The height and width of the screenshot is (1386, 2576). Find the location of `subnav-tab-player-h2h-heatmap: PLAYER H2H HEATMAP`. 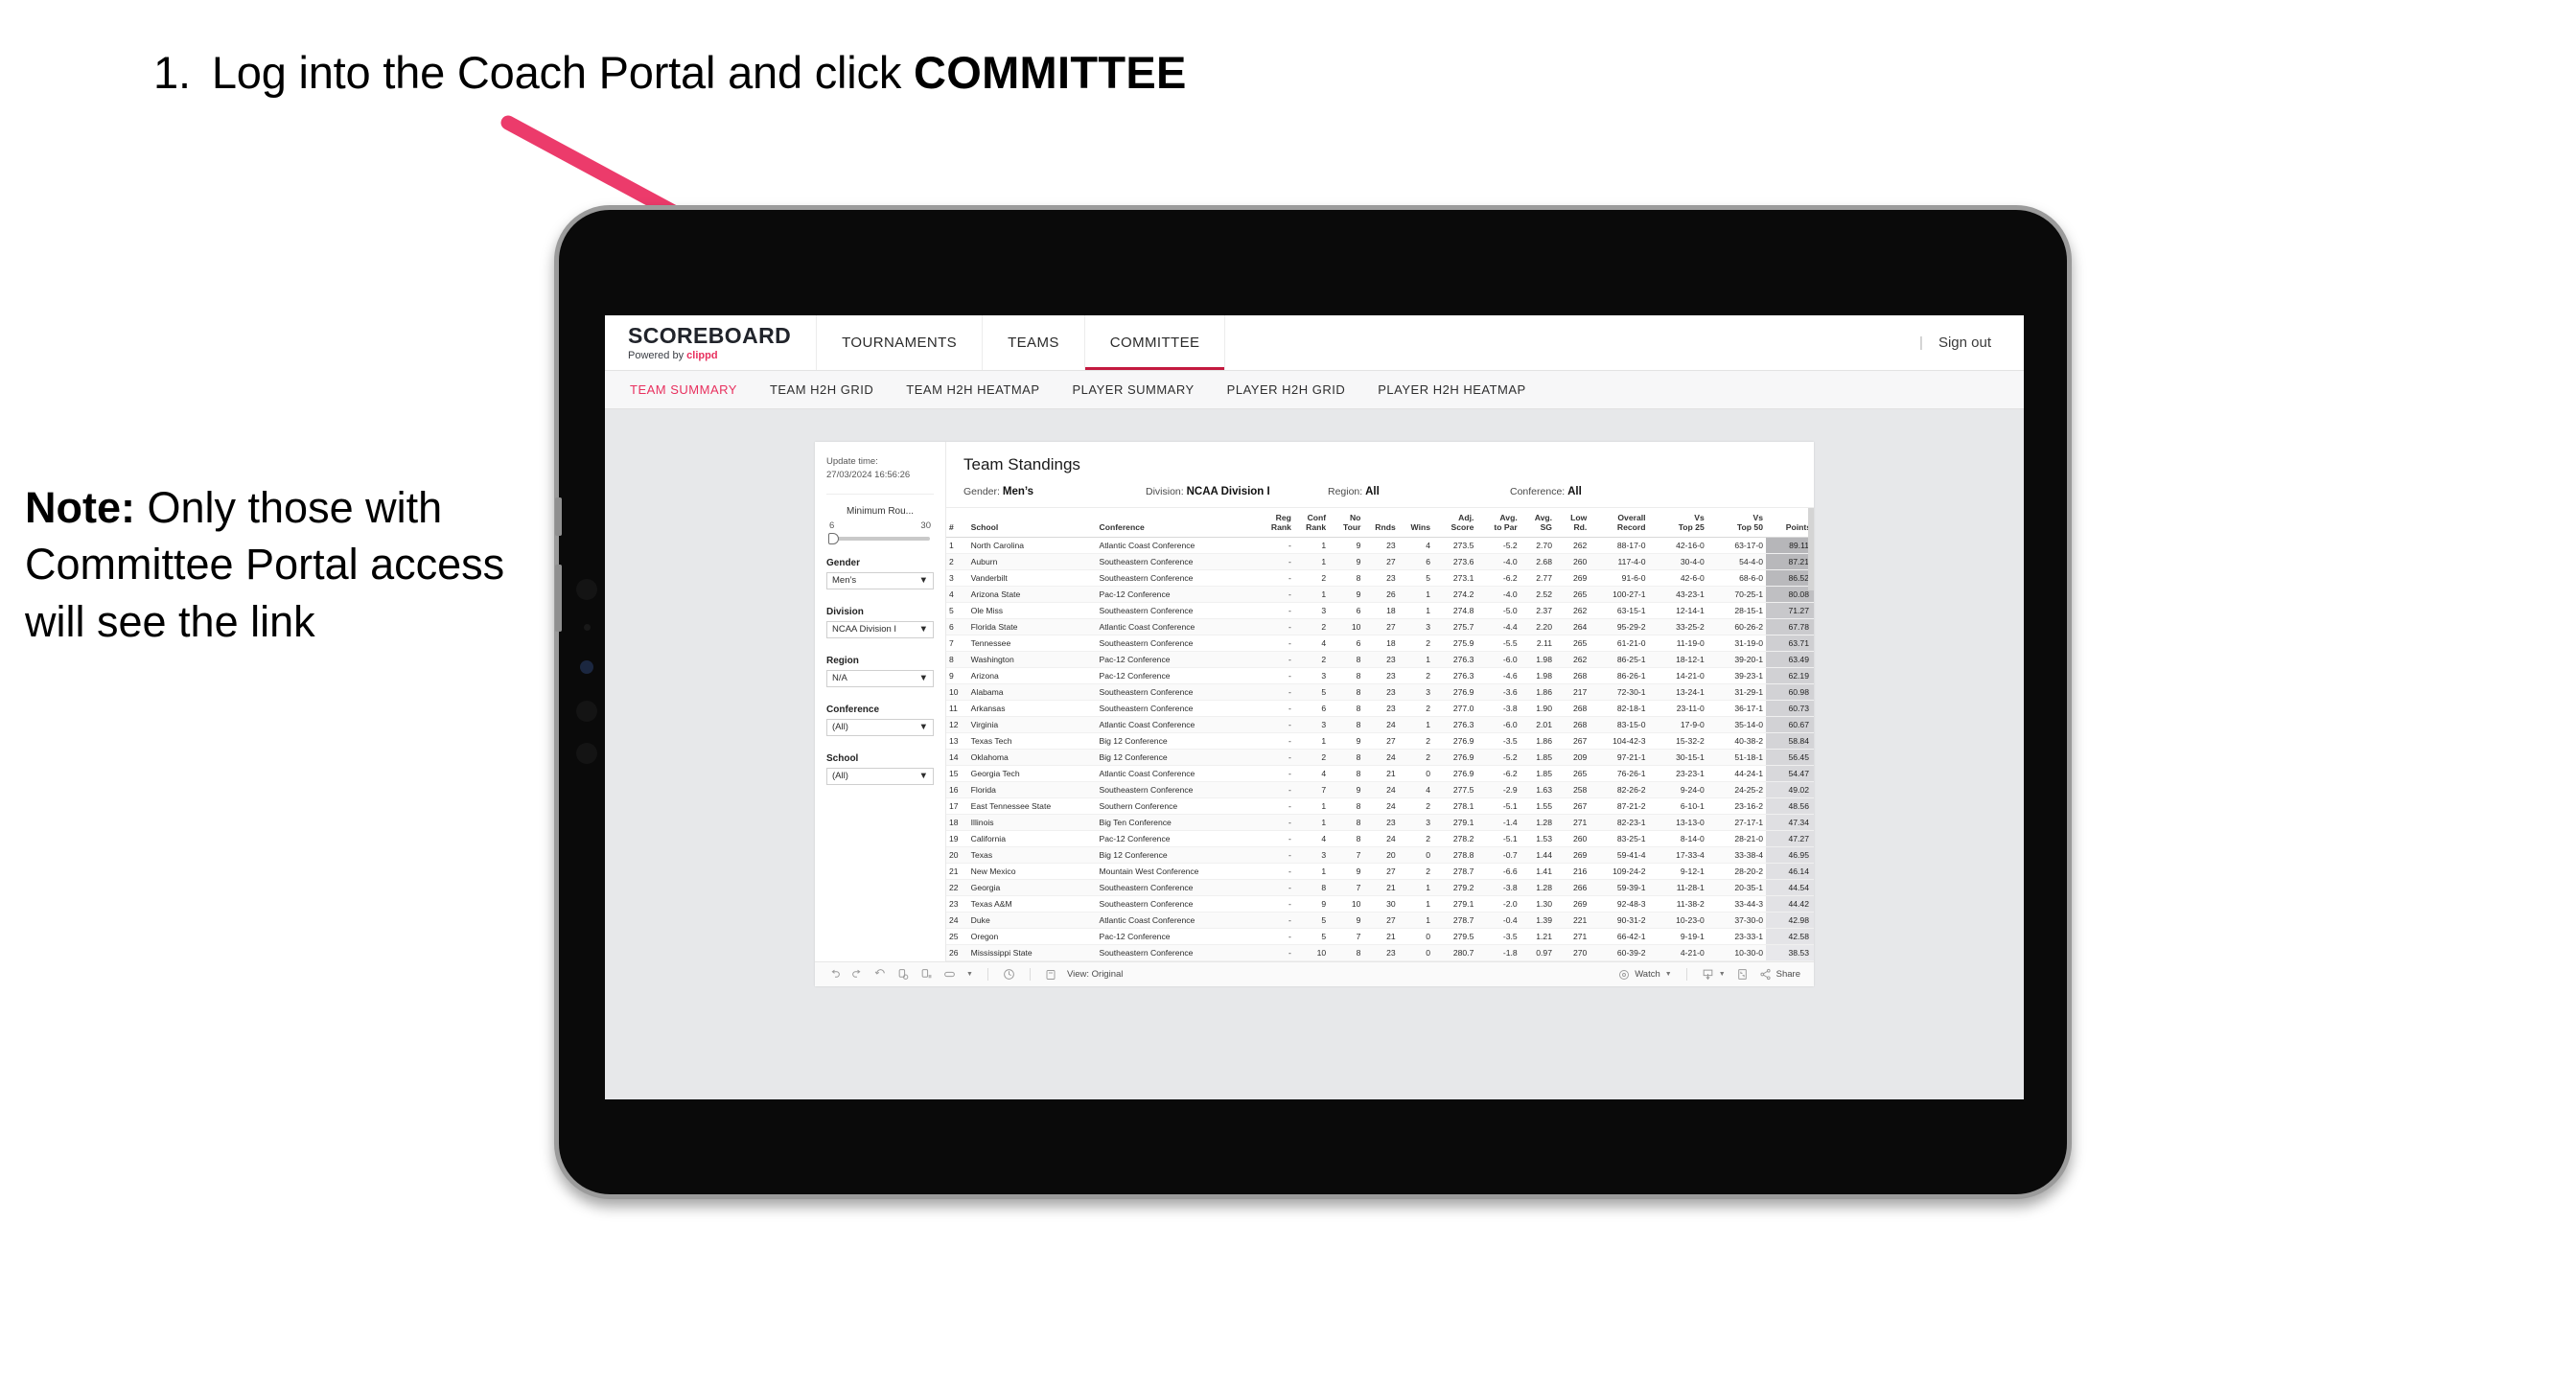

subnav-tab-player-h2h-heatmap: PLAYER H2H HEATMAP is located at coordinates (1452, 390).